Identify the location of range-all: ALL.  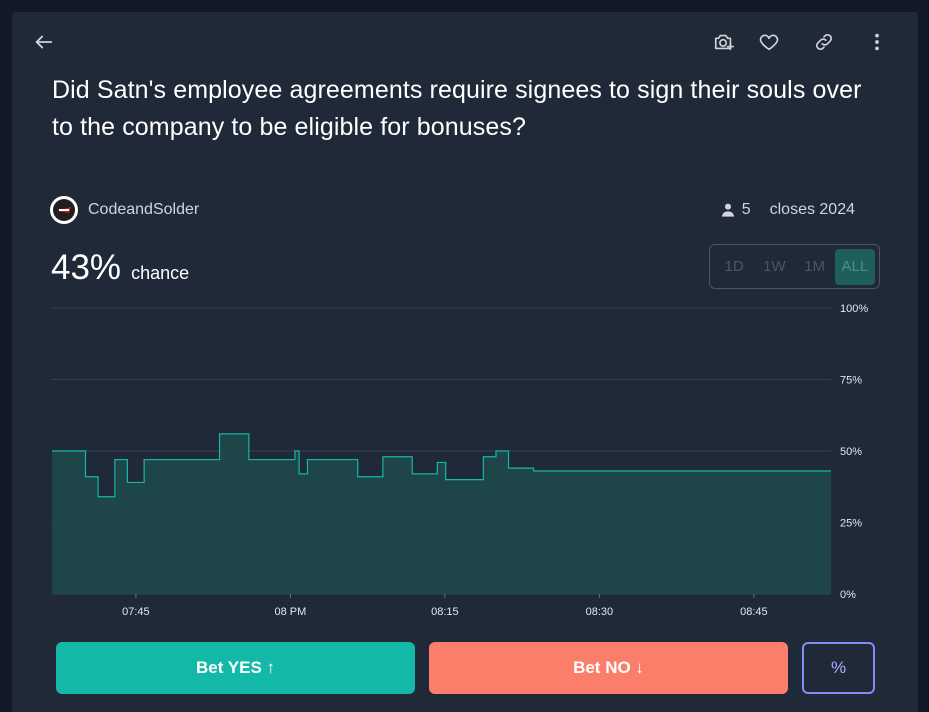
(854, 266).